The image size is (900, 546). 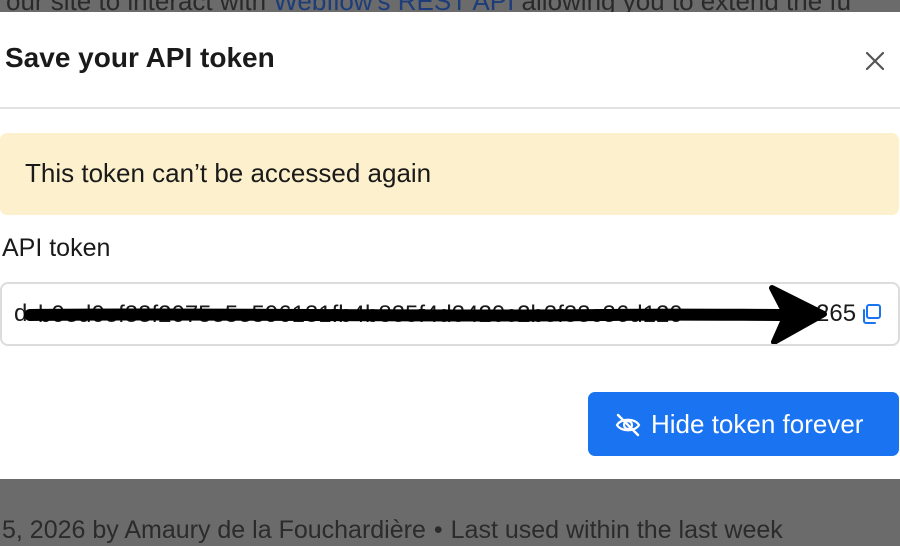 What do you see at coordinates (140, 57) in the screenshot?
I see `dialog-title: Save your API token` at bounding box center [140, 57].